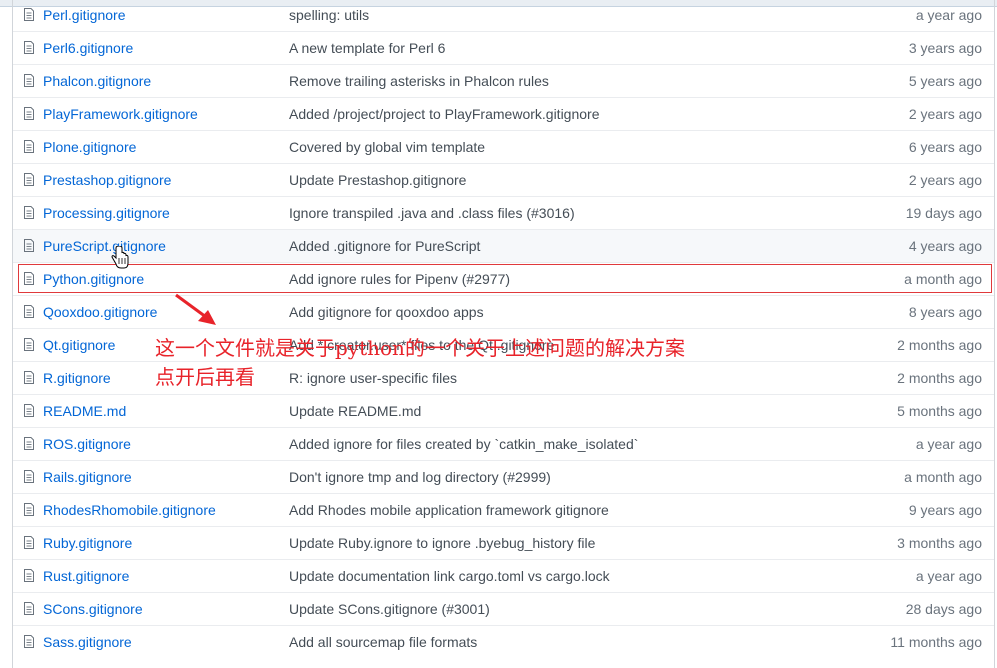 Image resolution: width=997 pixels, height=668 pixels. What do you see at coordinates (945, 312) in the screenshot?
I see `commit-age: 8 years ago` at bounding box center [945, 312].